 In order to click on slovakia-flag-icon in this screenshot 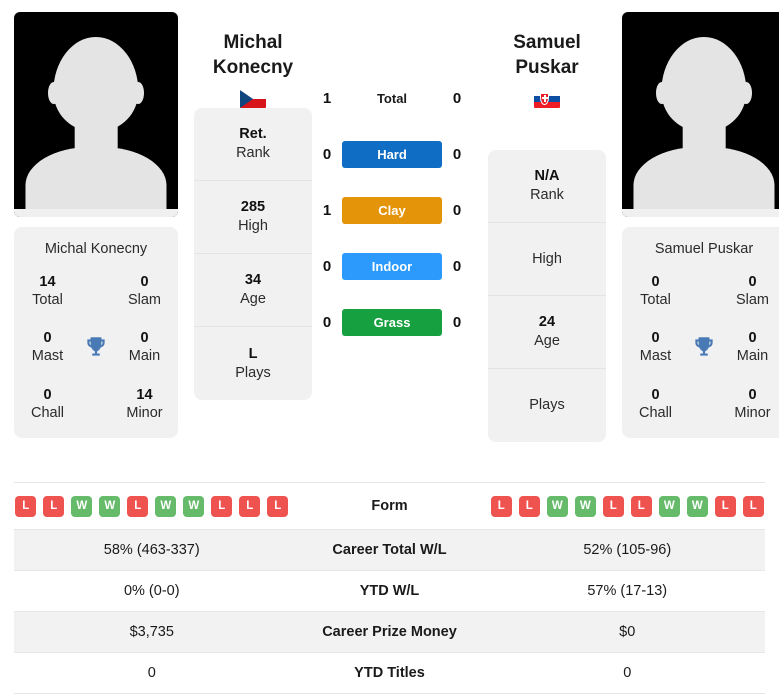, I will do `click(547, 99)`.